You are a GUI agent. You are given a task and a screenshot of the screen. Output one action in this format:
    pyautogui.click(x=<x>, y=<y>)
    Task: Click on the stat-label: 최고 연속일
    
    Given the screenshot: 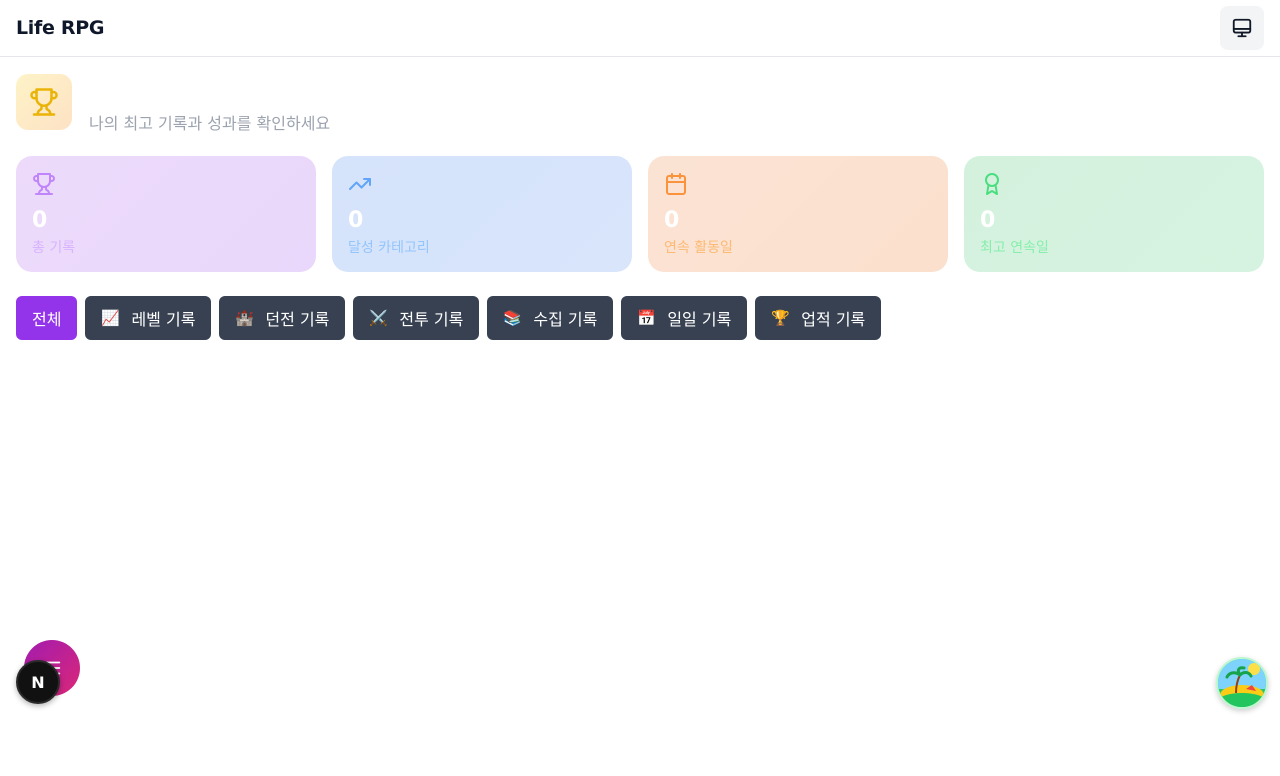 What is the action you would take?
    pyautogui.click(x=1014, y=248)
    